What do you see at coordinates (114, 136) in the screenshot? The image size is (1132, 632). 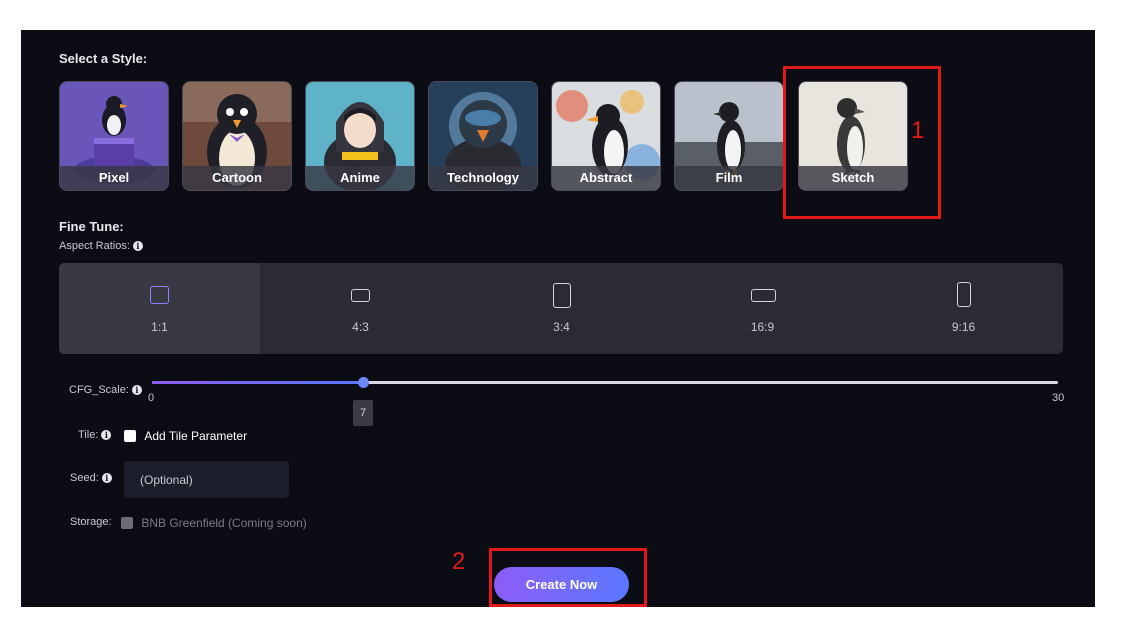 I see `style-card-pixel: Pixel` at bounding box center [114, 136].